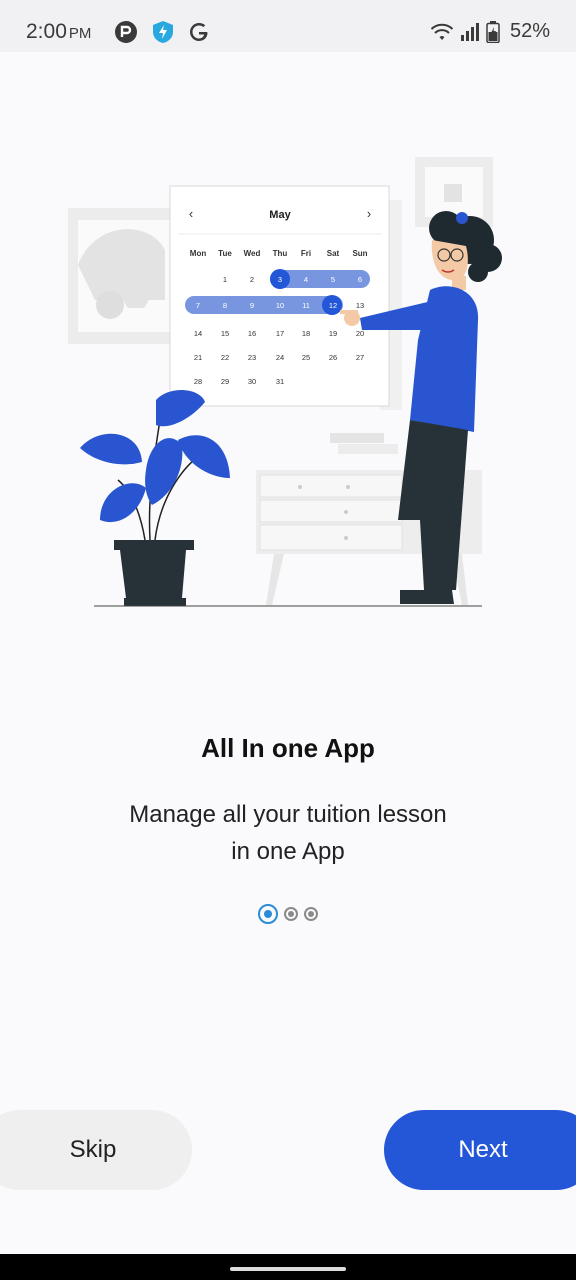 The width and height of the screenshot is (576, 1280). What do you see at coordinates (288, 814) in the screenshot?
I see `subtitle-line-1: Manage all your tuition lesson` at bounding box center [288, 814].